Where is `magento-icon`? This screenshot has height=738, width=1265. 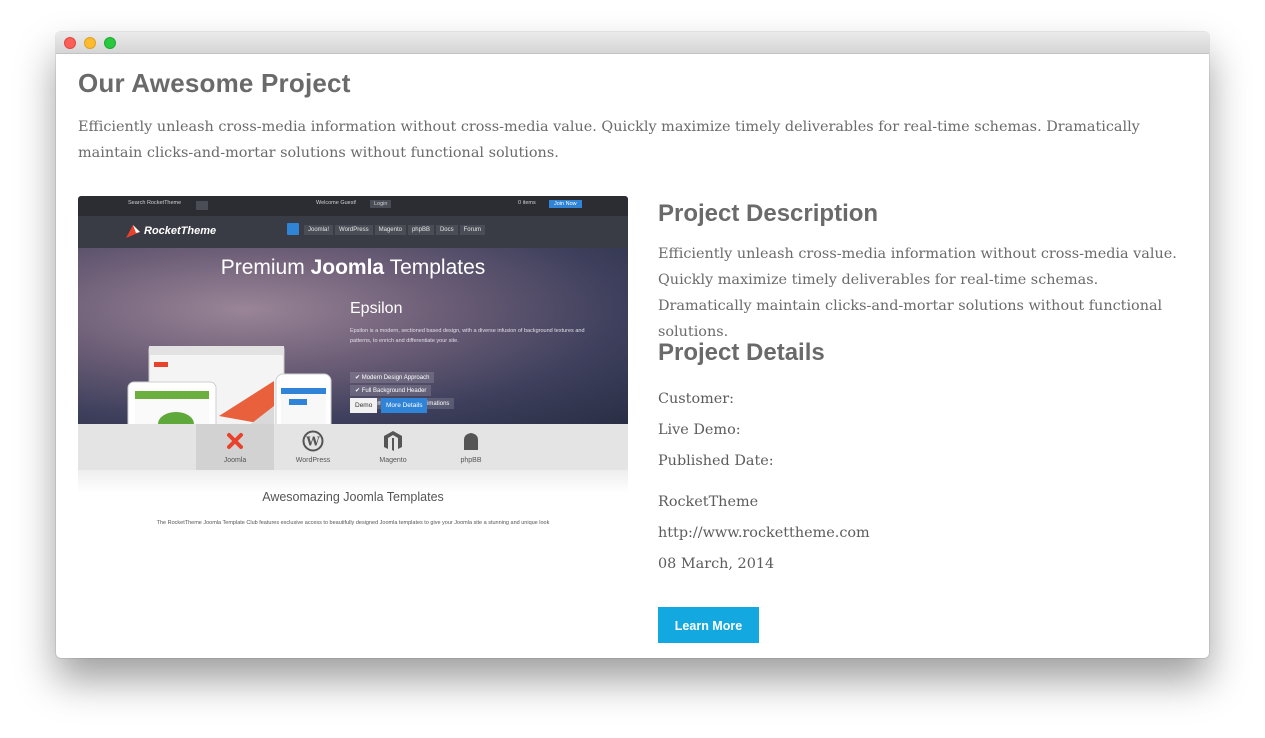 magento-icon is located at coordinates (393, 441).